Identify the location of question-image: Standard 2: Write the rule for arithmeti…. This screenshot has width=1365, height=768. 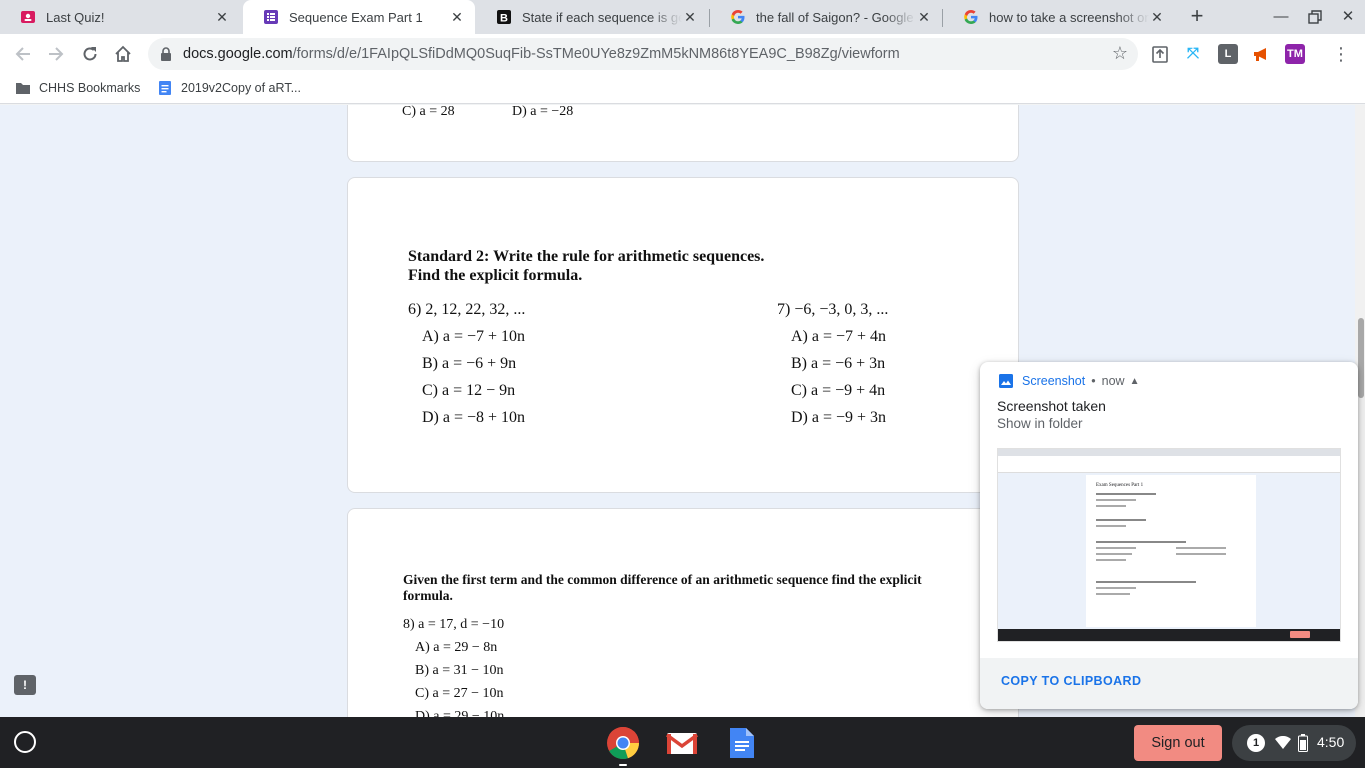
(698, 266).